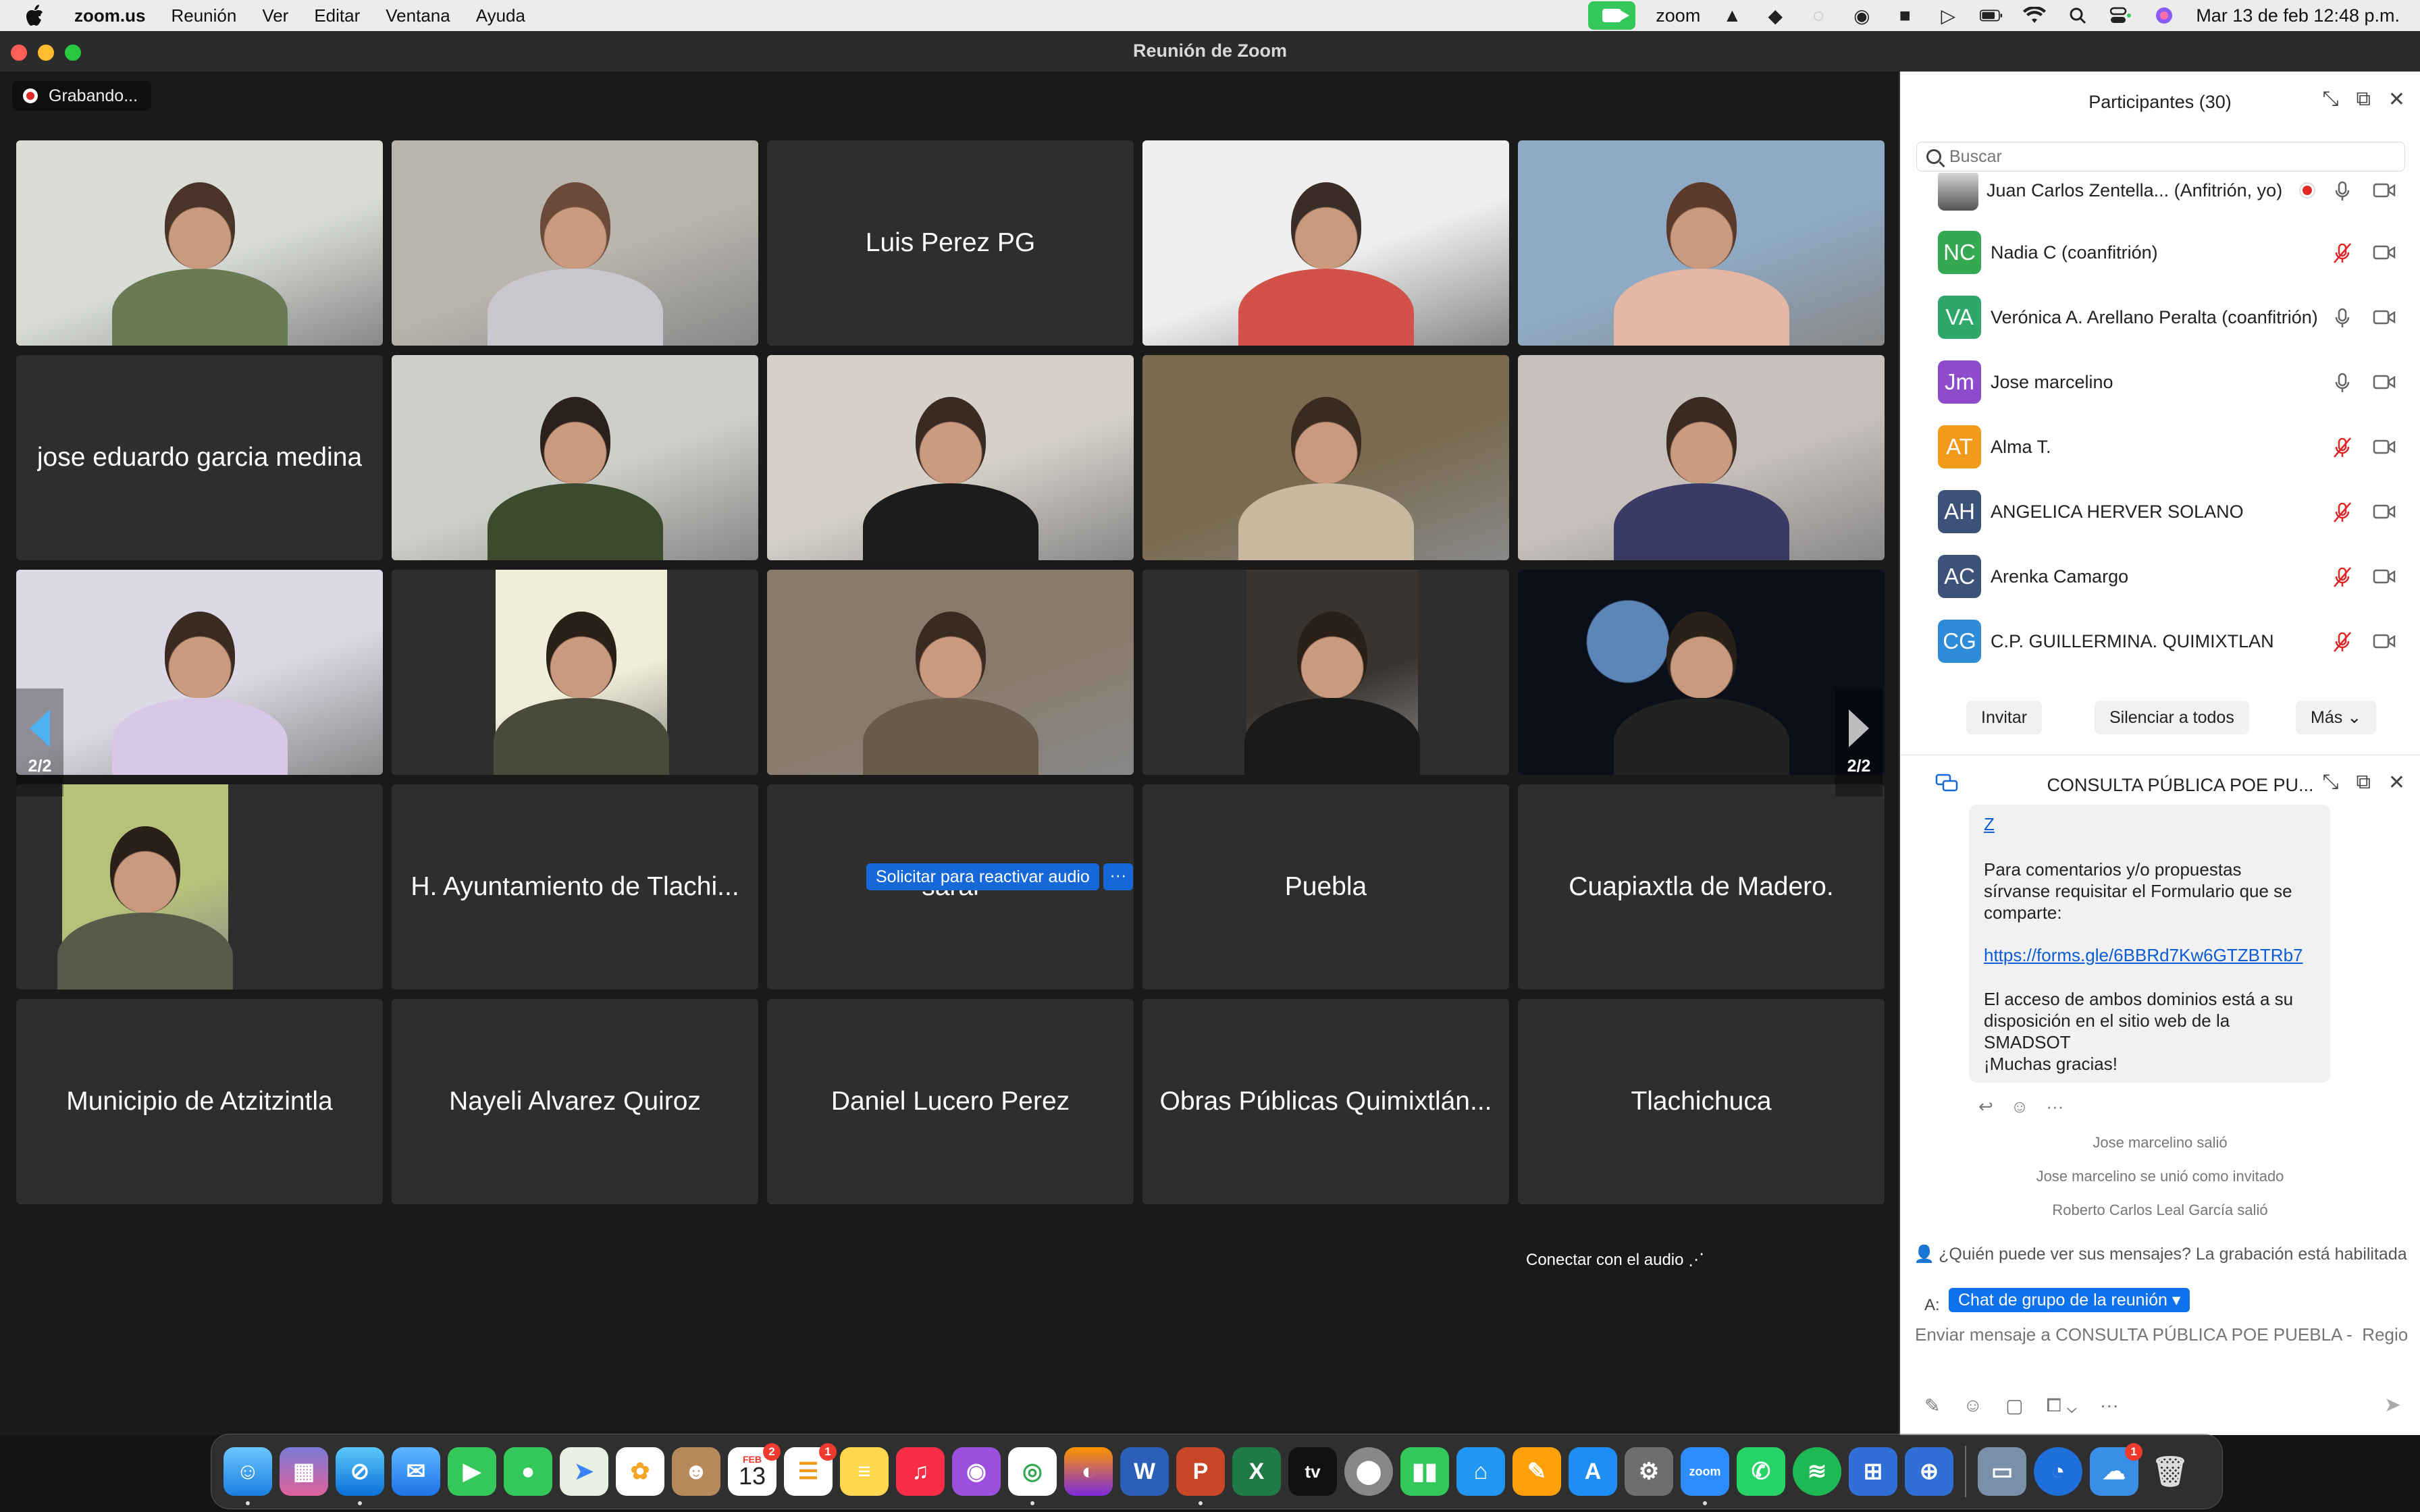 The image size is (2420, 1512). I want to click on camera-icon: ■, so click(1904, 15).